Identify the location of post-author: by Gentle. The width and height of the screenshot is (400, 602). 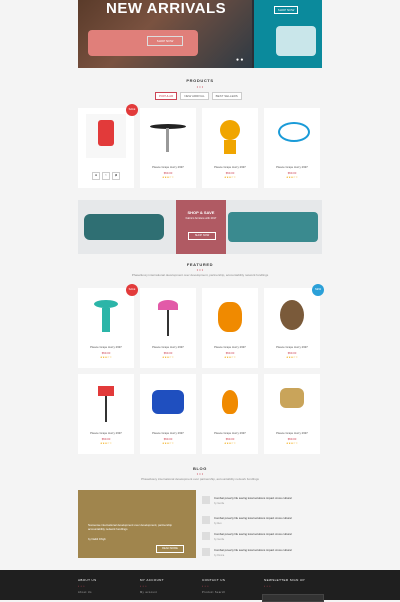
(219, 539).